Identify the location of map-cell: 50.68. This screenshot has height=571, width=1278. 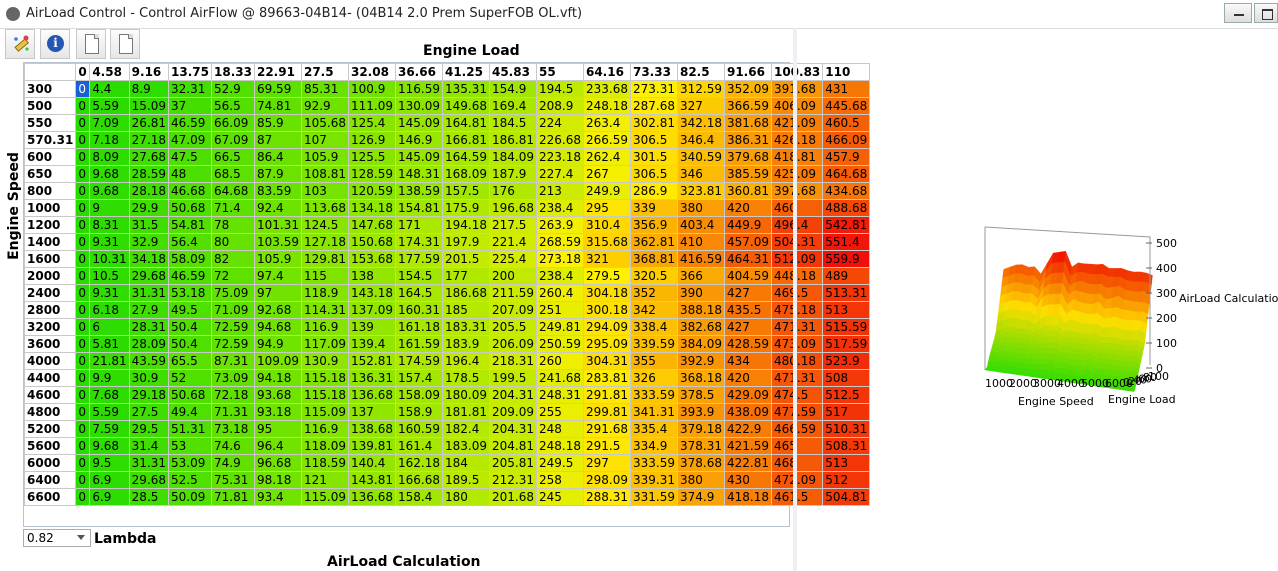
(190, 395).